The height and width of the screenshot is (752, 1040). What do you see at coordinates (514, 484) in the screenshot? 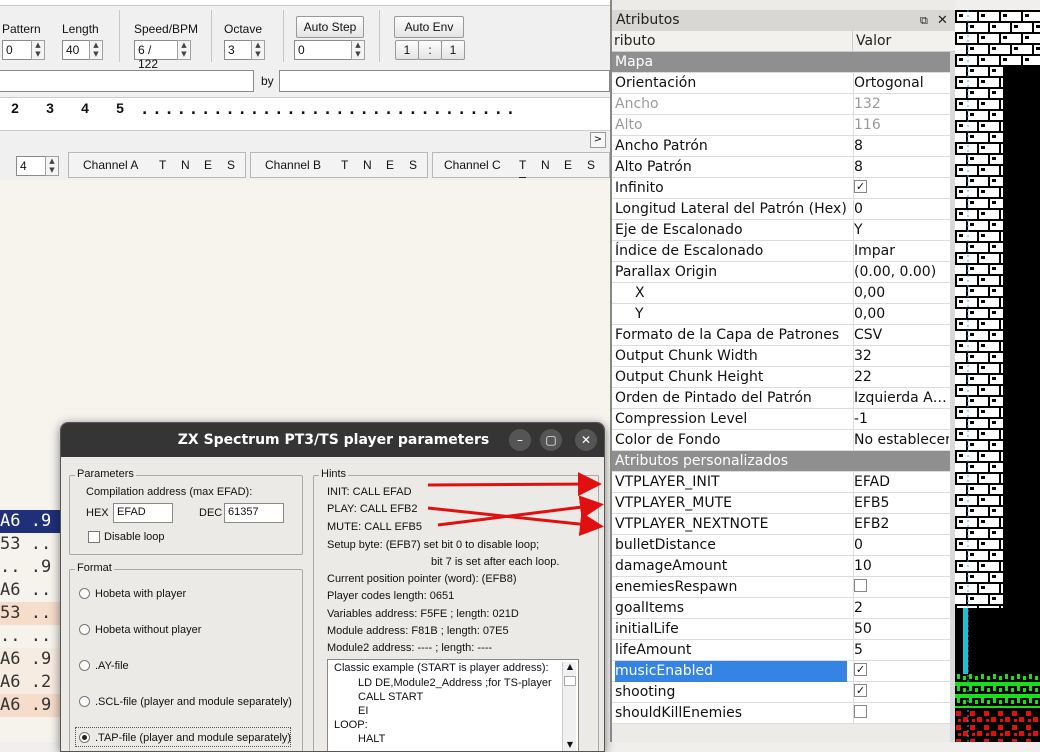
I see `arrow-init` at bounding box center [514, 484].